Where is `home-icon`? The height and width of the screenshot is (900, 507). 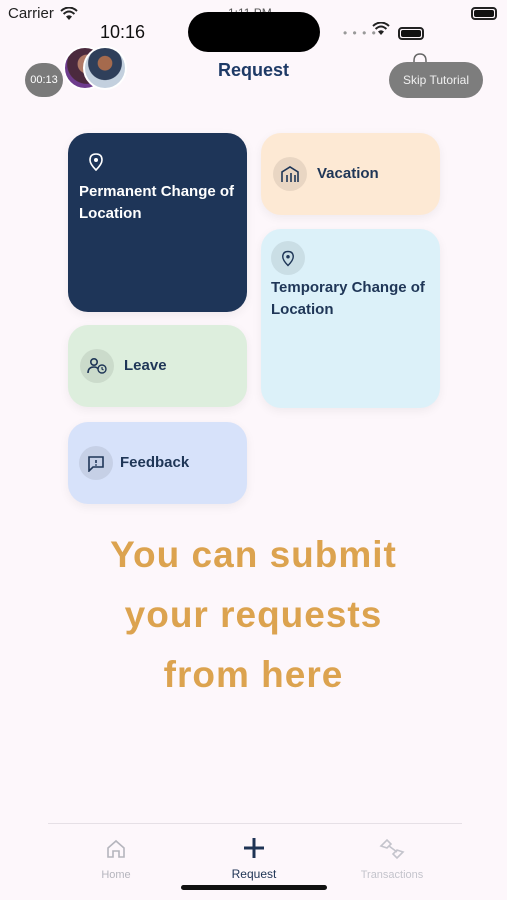
home-icon is located at coordinates (116, 848).